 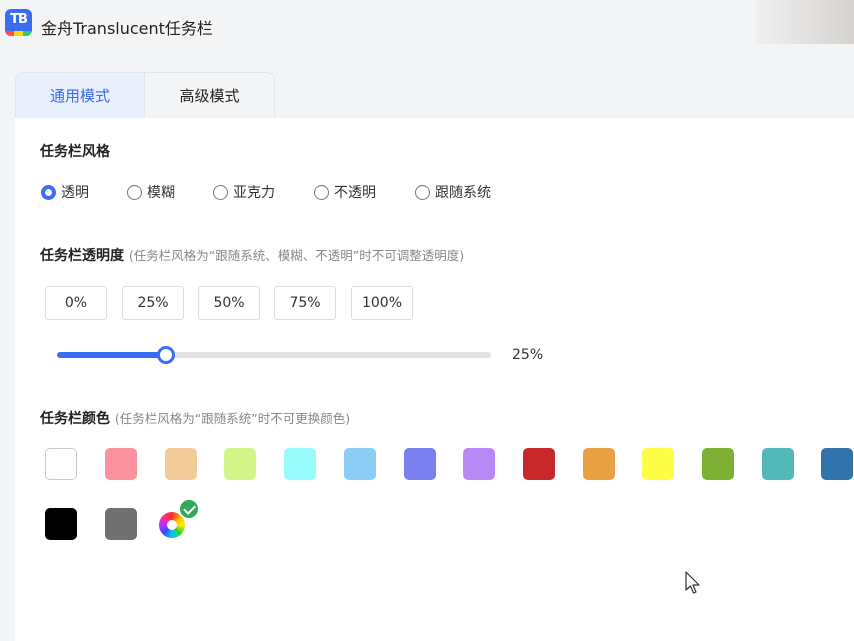 I want to click on slider-thumb, so click(x=165, y=355).